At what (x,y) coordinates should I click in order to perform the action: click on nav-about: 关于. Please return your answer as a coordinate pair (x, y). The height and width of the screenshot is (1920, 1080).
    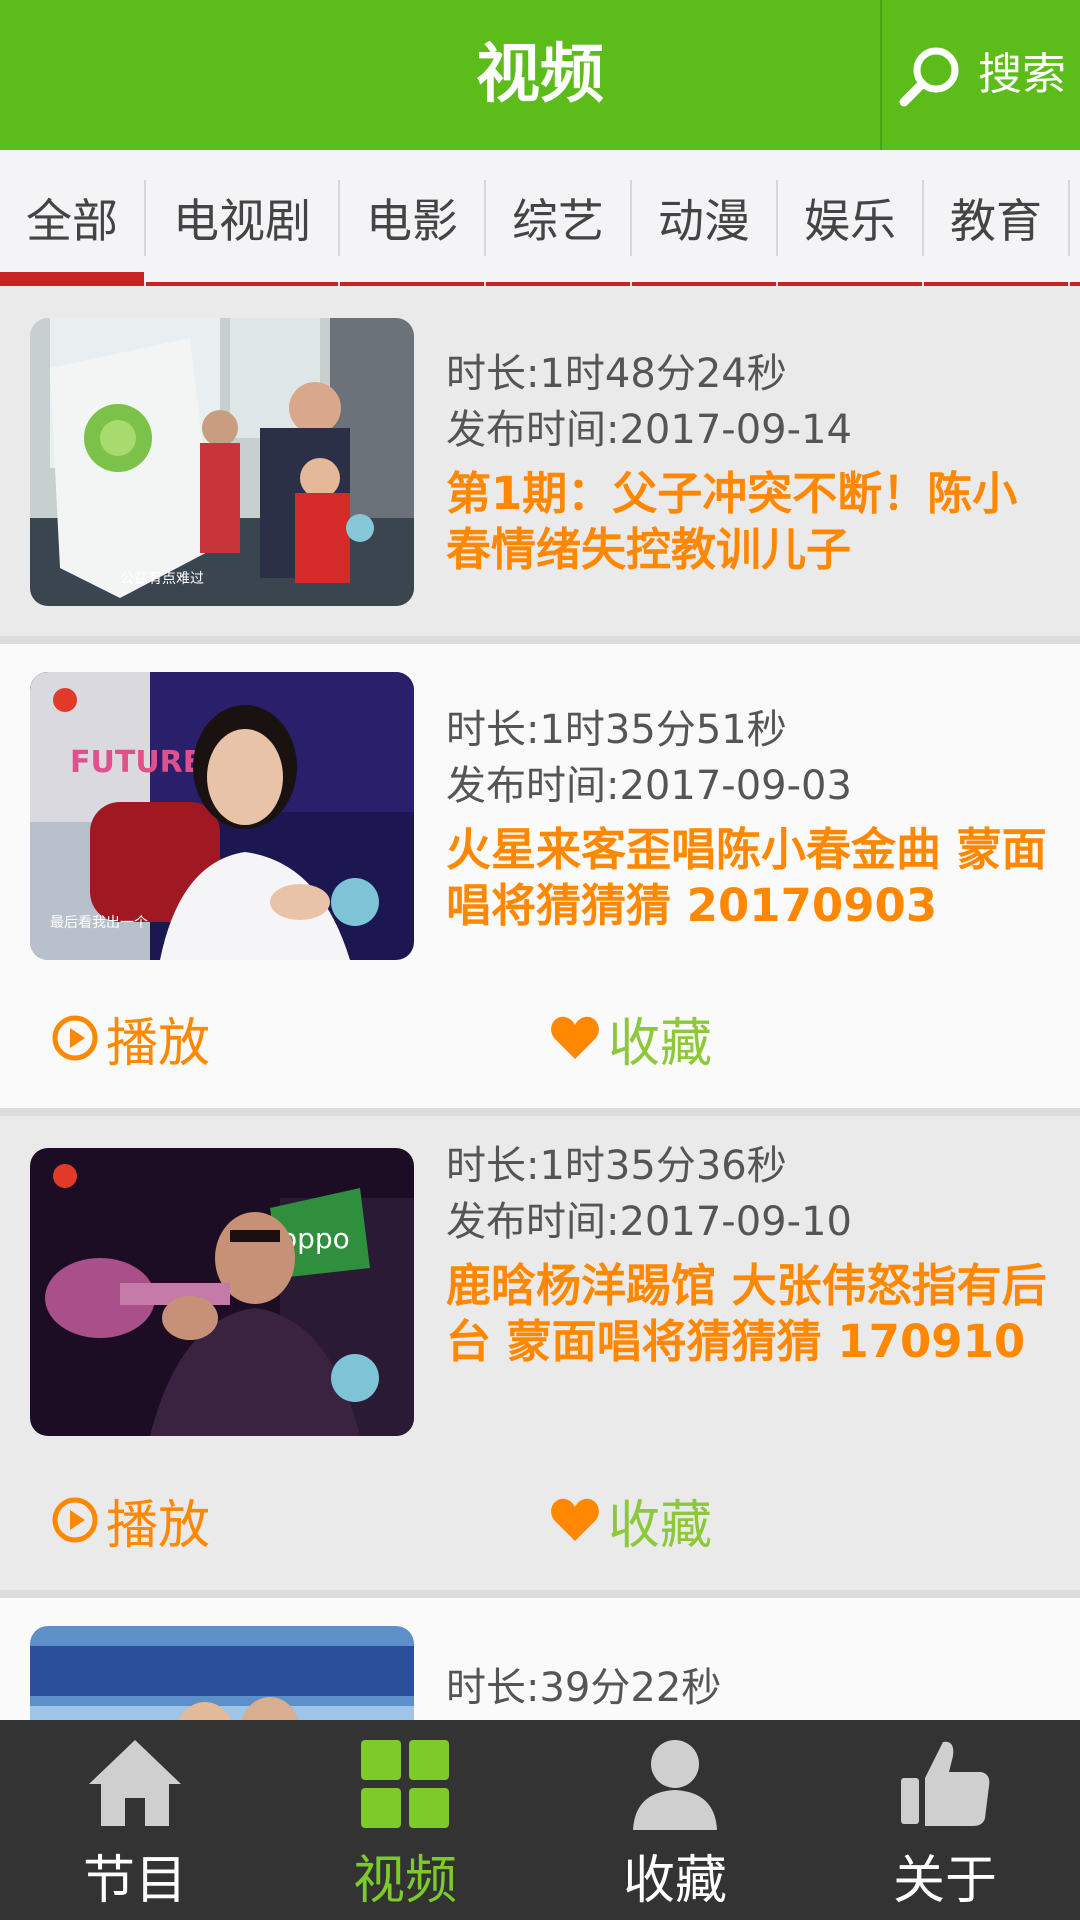
    Looking at the image, I should click on (945, 1820).